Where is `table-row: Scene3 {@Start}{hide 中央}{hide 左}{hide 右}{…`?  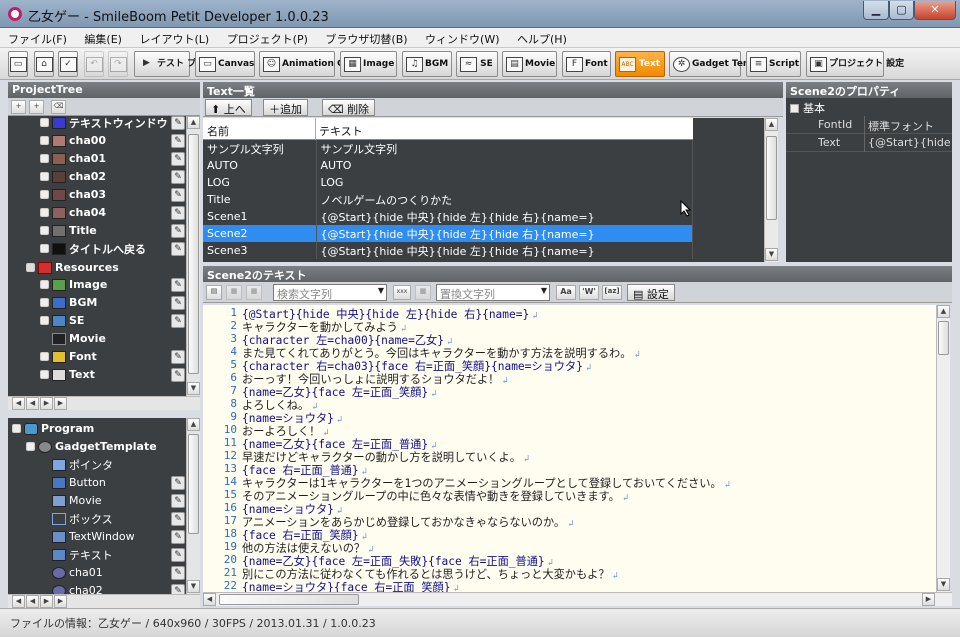
table-row: Scene3 {@Start}{hide 中央}{hide 左}{hide 右}{… is located at coordinates (448, 250).